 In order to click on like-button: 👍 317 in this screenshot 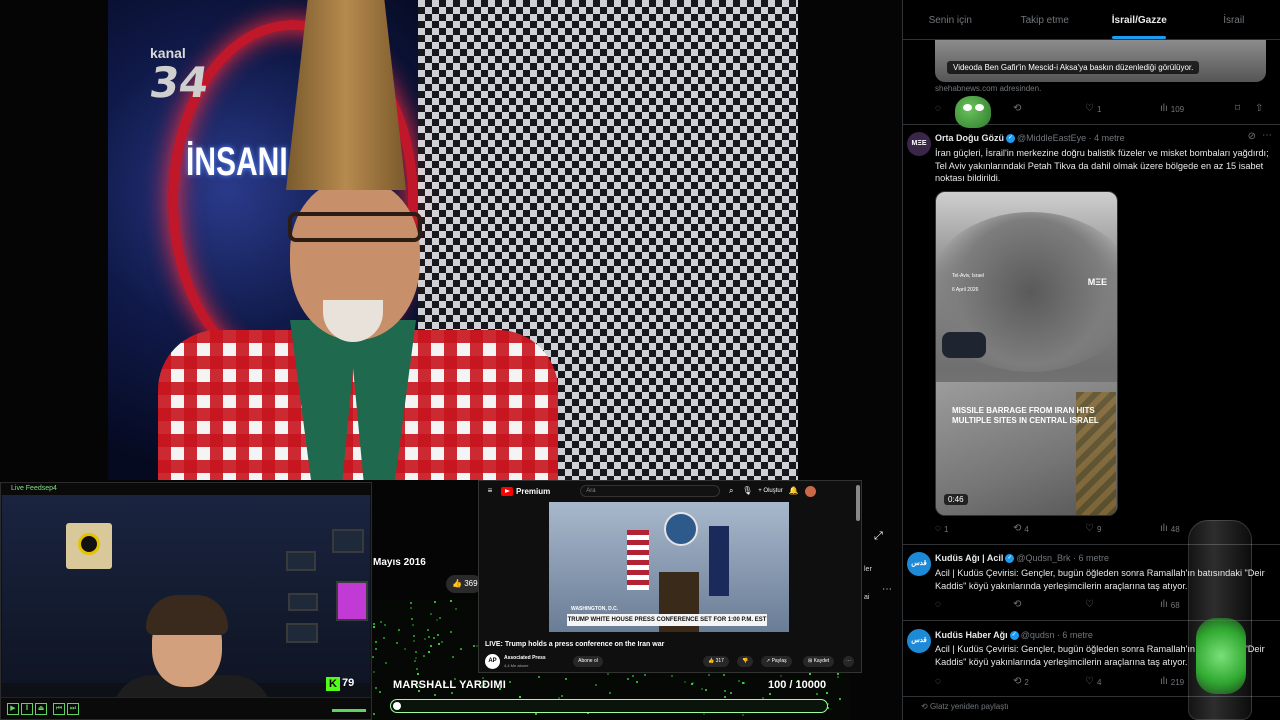, I will do `click(716, 661)`.